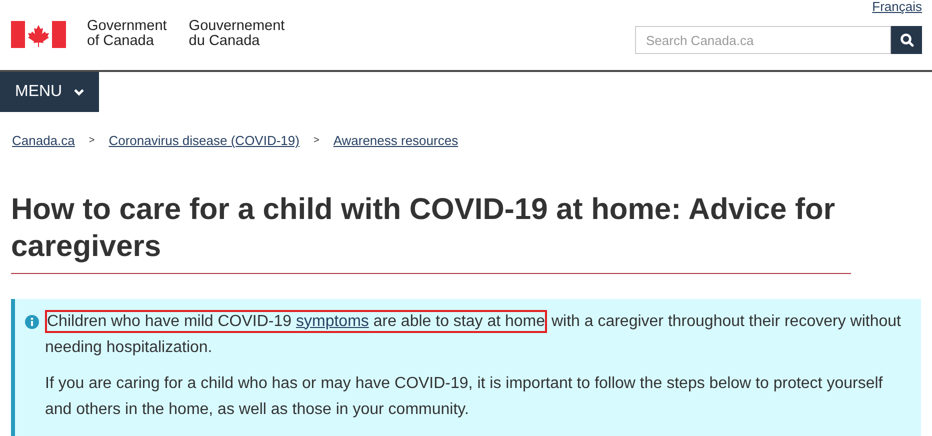  Describe the element at coordinates (395, 140) in the screenshot. I see `breadcrumb-link: Awareness resources` at that location.